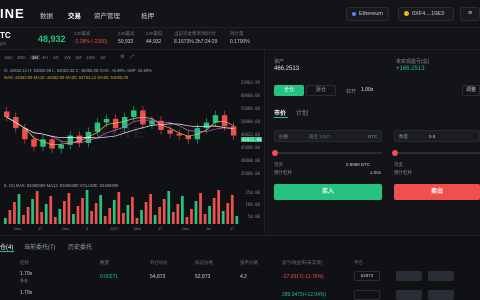  Describe the element at coordinates (441, 276) in the screenshot. I see `market-close-button` at that location.